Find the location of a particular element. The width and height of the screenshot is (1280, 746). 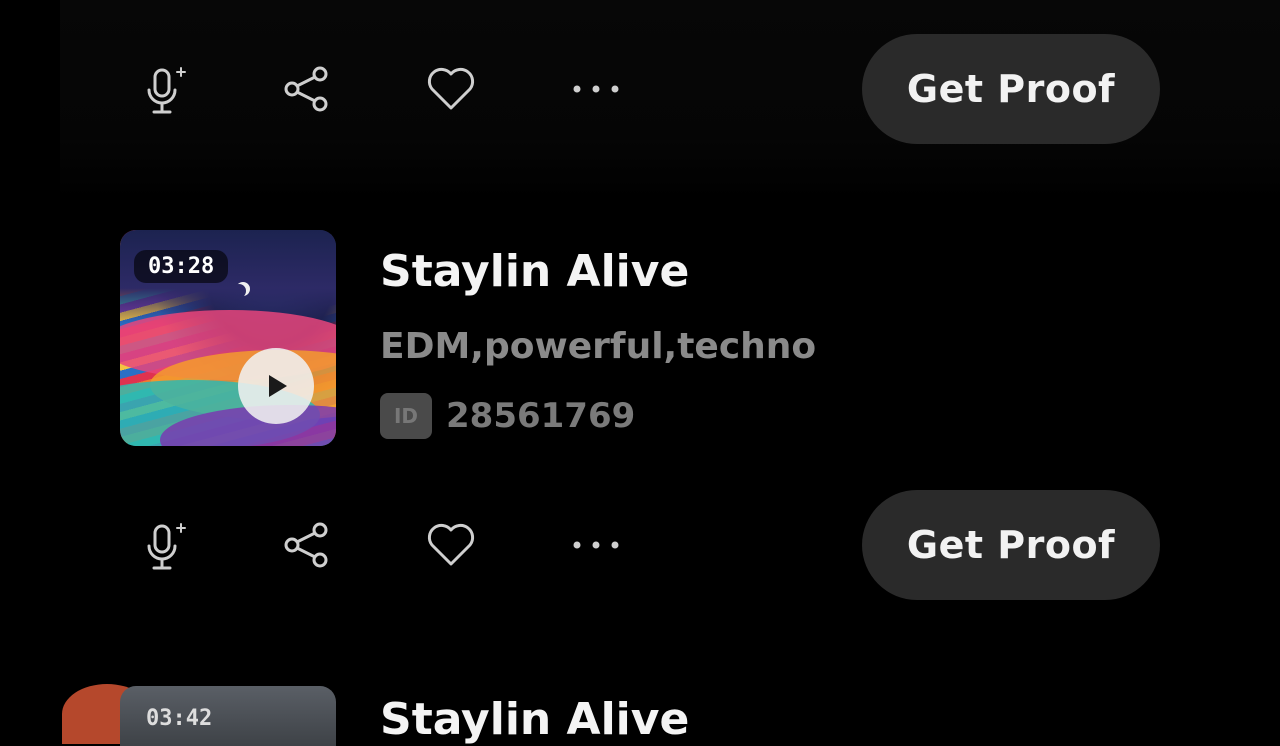

track-id: 28561769 is located at coordinates (541, 416).